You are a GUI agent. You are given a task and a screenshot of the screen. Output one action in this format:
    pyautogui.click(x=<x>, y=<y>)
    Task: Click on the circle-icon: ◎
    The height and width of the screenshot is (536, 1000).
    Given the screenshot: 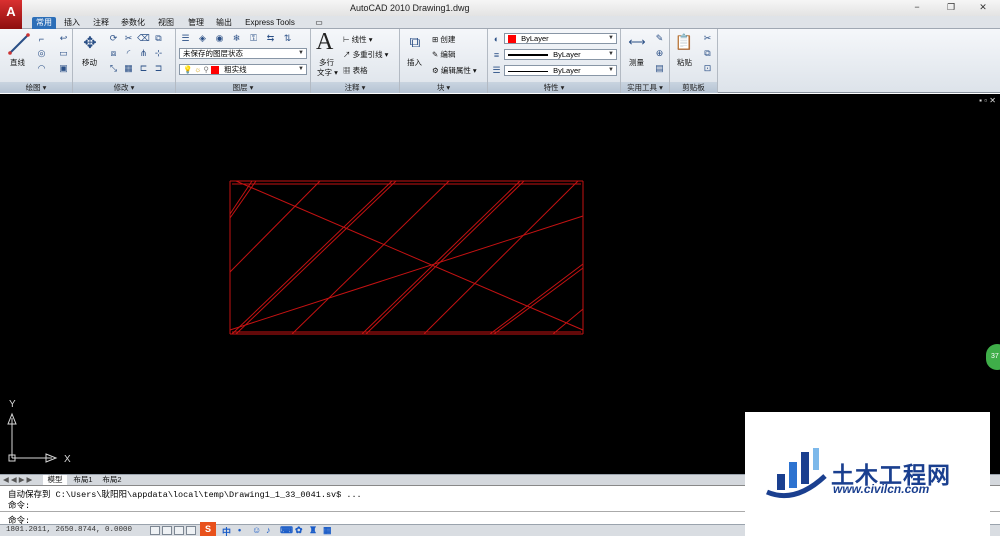 What is the action you would take?
    pyautogui.click(x=41, y=53)
    